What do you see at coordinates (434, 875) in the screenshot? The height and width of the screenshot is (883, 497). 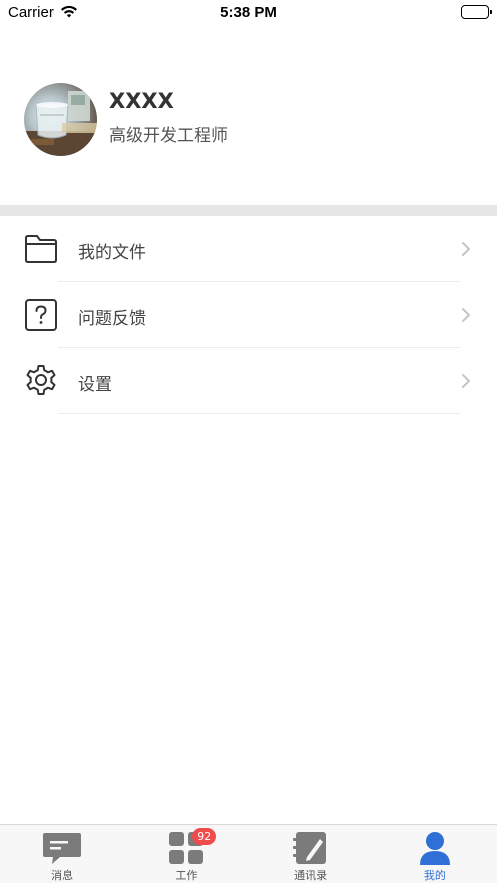 I see `tab-label: 我的` at bounding box center [434, 875].